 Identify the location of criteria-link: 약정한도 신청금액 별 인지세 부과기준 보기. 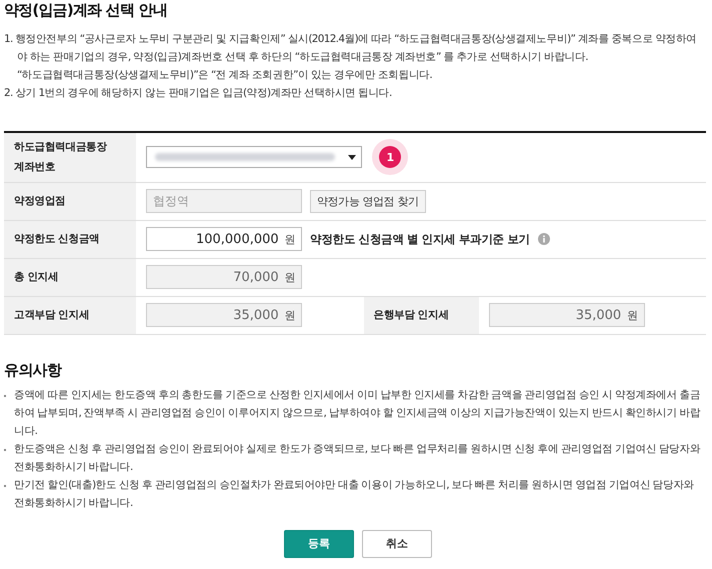
(420, 239).